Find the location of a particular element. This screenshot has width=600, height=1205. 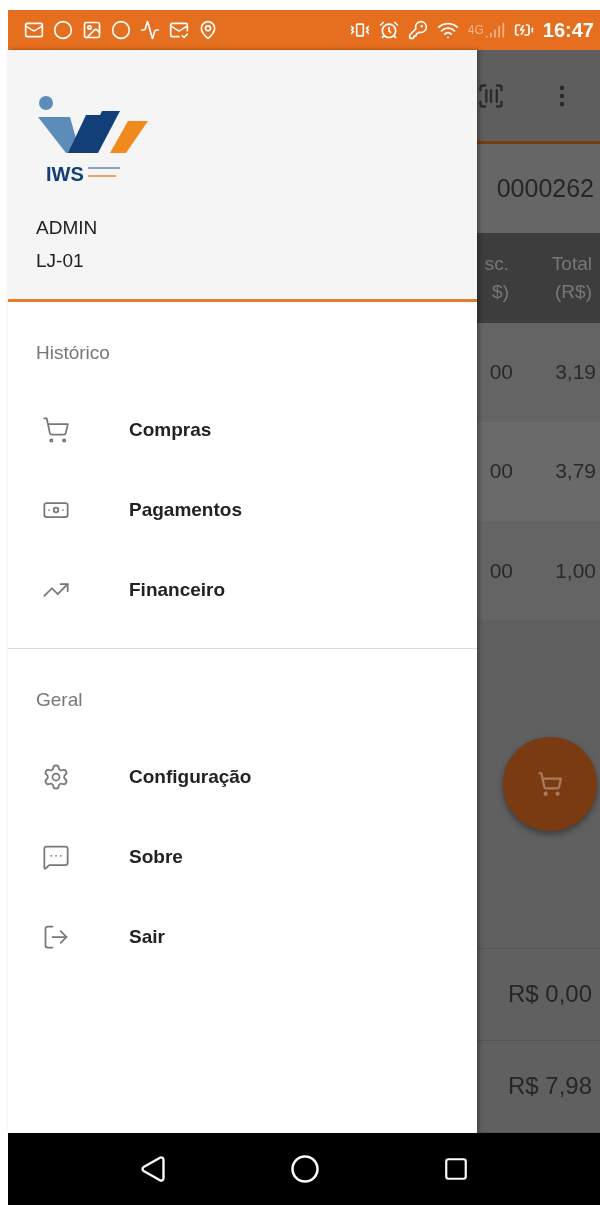

user-name: ADMIN is located at coordinates (67, 228).